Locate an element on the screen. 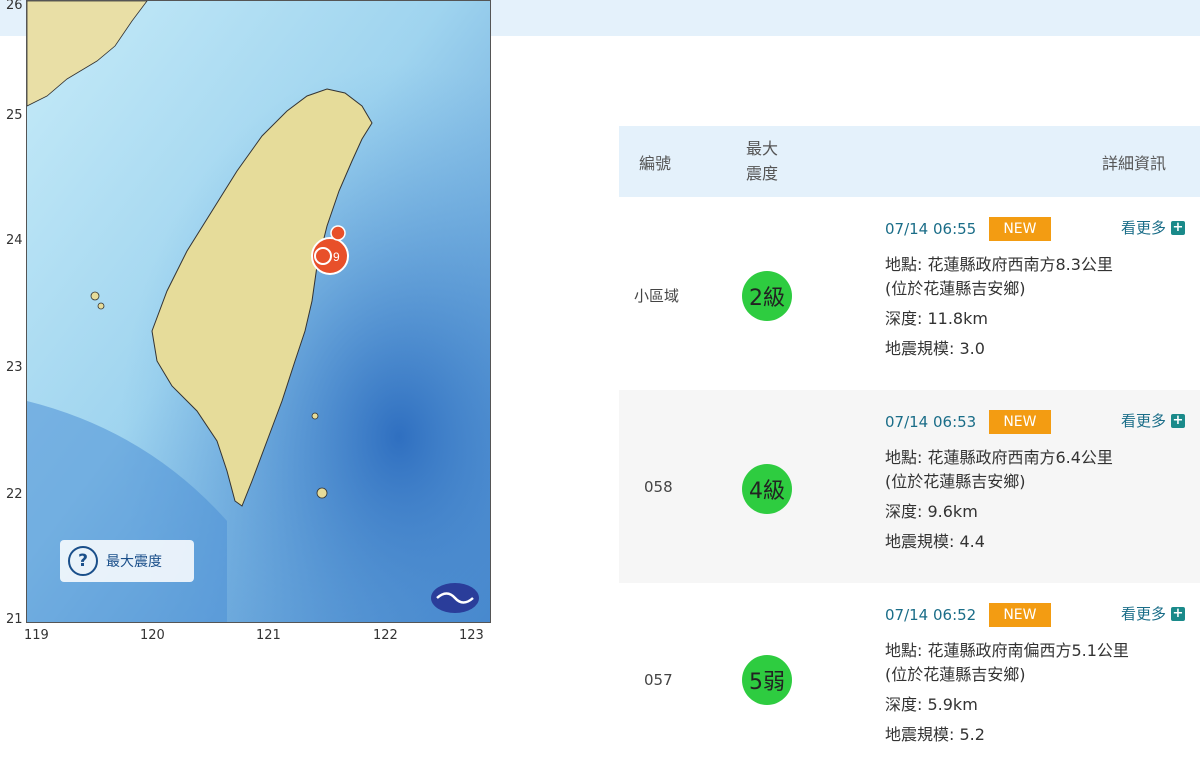  magnitude-line: 地震規模: 5.2 is located at coordinates (935, 734).